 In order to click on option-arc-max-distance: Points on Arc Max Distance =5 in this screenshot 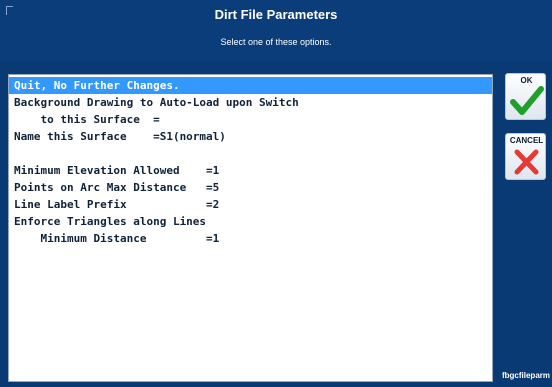, I will do `click(250, 187)`.